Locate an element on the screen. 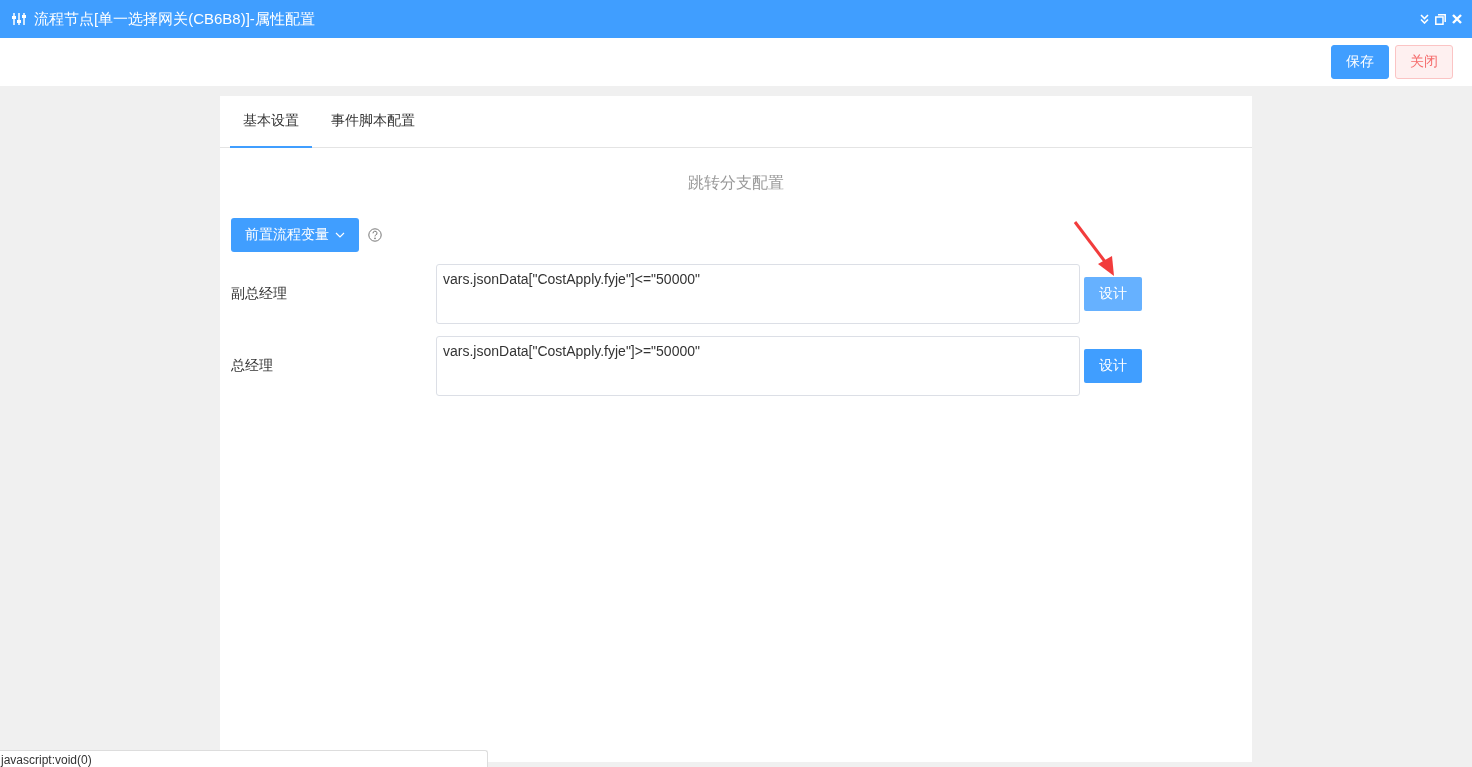  help-icon is located at coordinates (375, 235).